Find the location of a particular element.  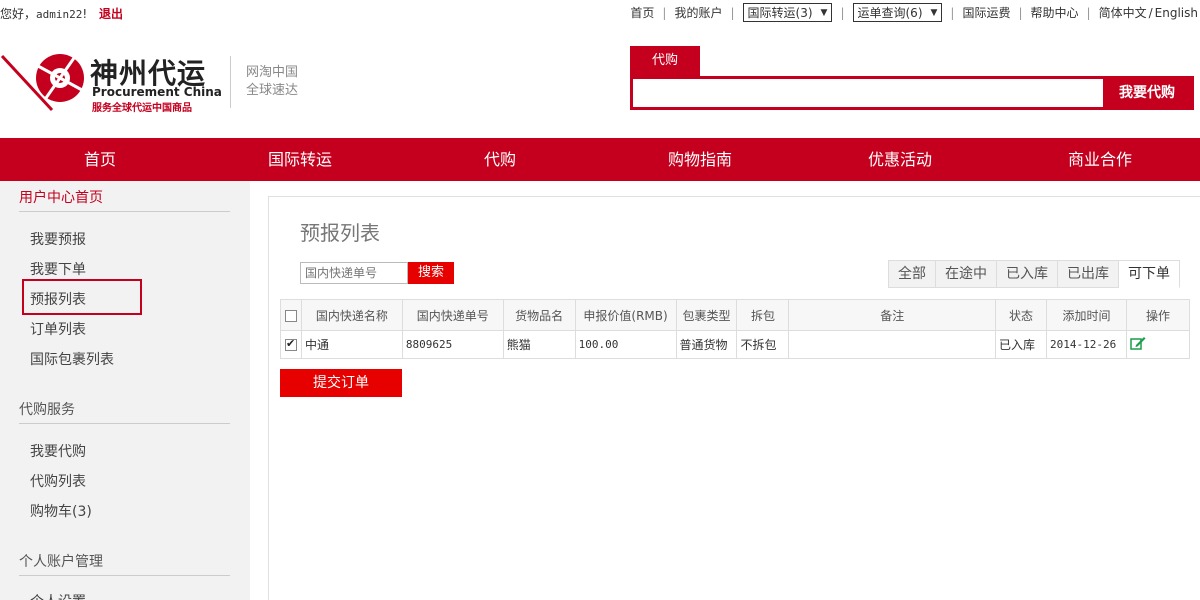

cell-tracking: 8809625 is located at coordinates (452, 344).